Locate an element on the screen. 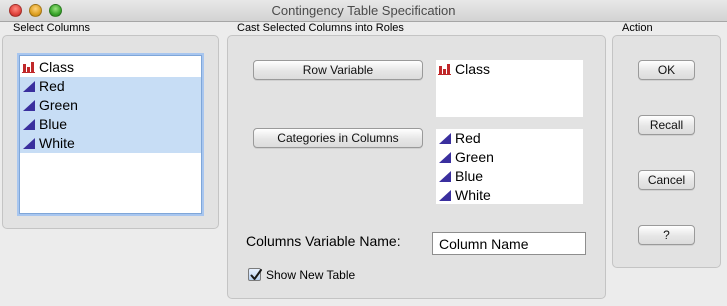 This screenshot has width=727, height=306. categories-in-columns-button: Categories in Columns is located at coordinates (338, 138).